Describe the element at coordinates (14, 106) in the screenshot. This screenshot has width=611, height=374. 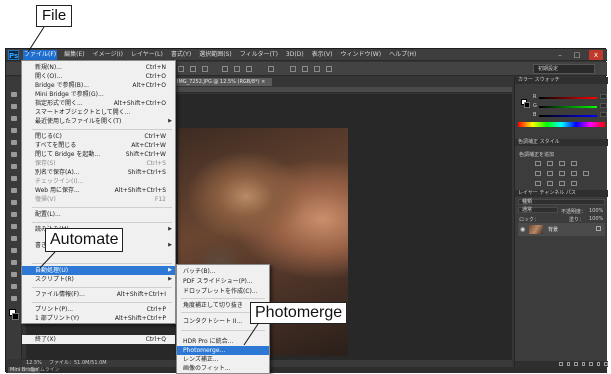
I see `marquee-tool-icon` at that location.